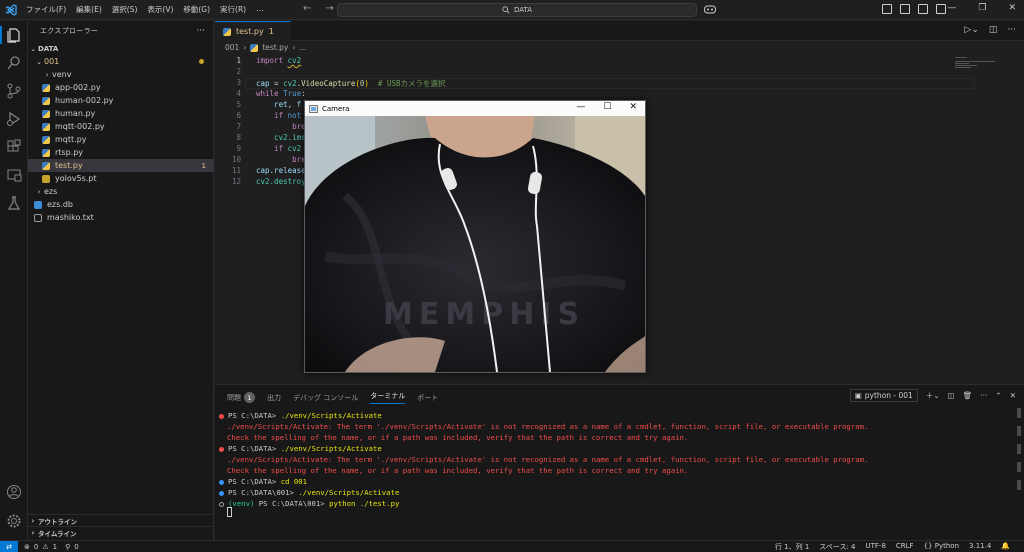 This screenshot has width=1024, height=552. What do you see at coordinates (233, 9) in the screenshot?
I see `menu-run: 実行(R)` at bounding box center [233, 9].